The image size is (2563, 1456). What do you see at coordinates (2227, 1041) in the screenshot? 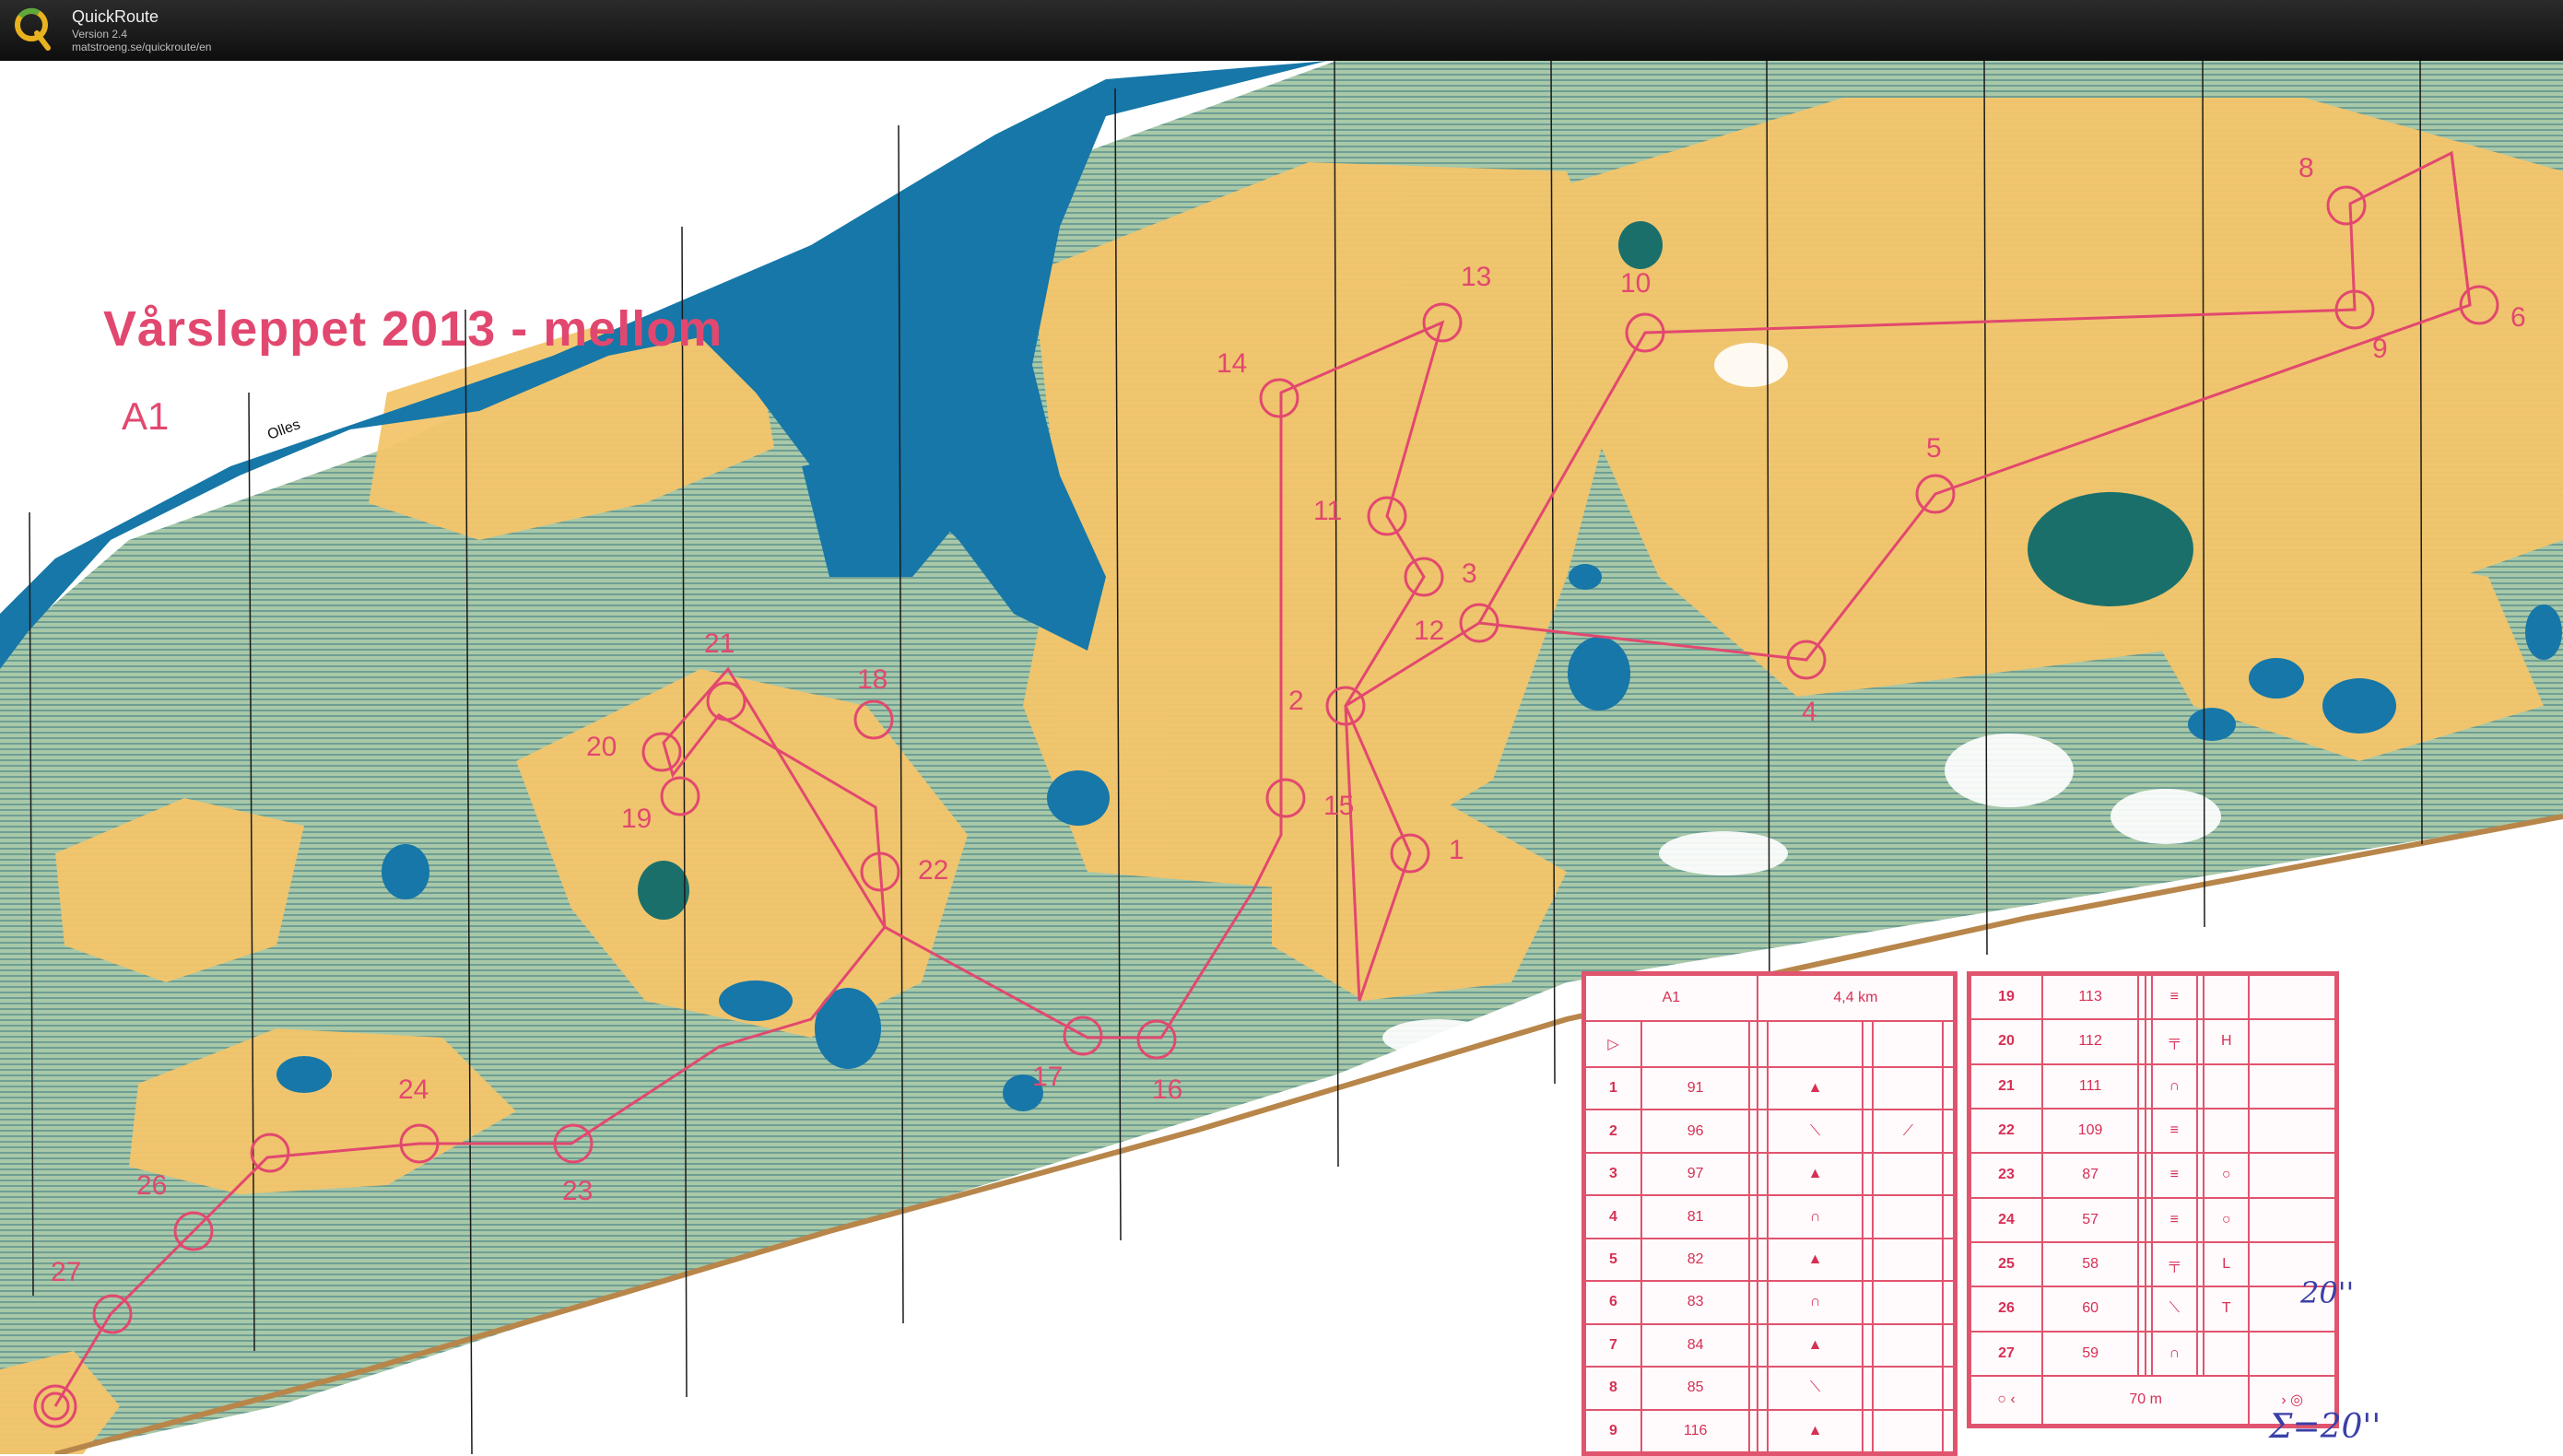
I see `cd-row-extra: H` at bounding box center [2227, 1041].